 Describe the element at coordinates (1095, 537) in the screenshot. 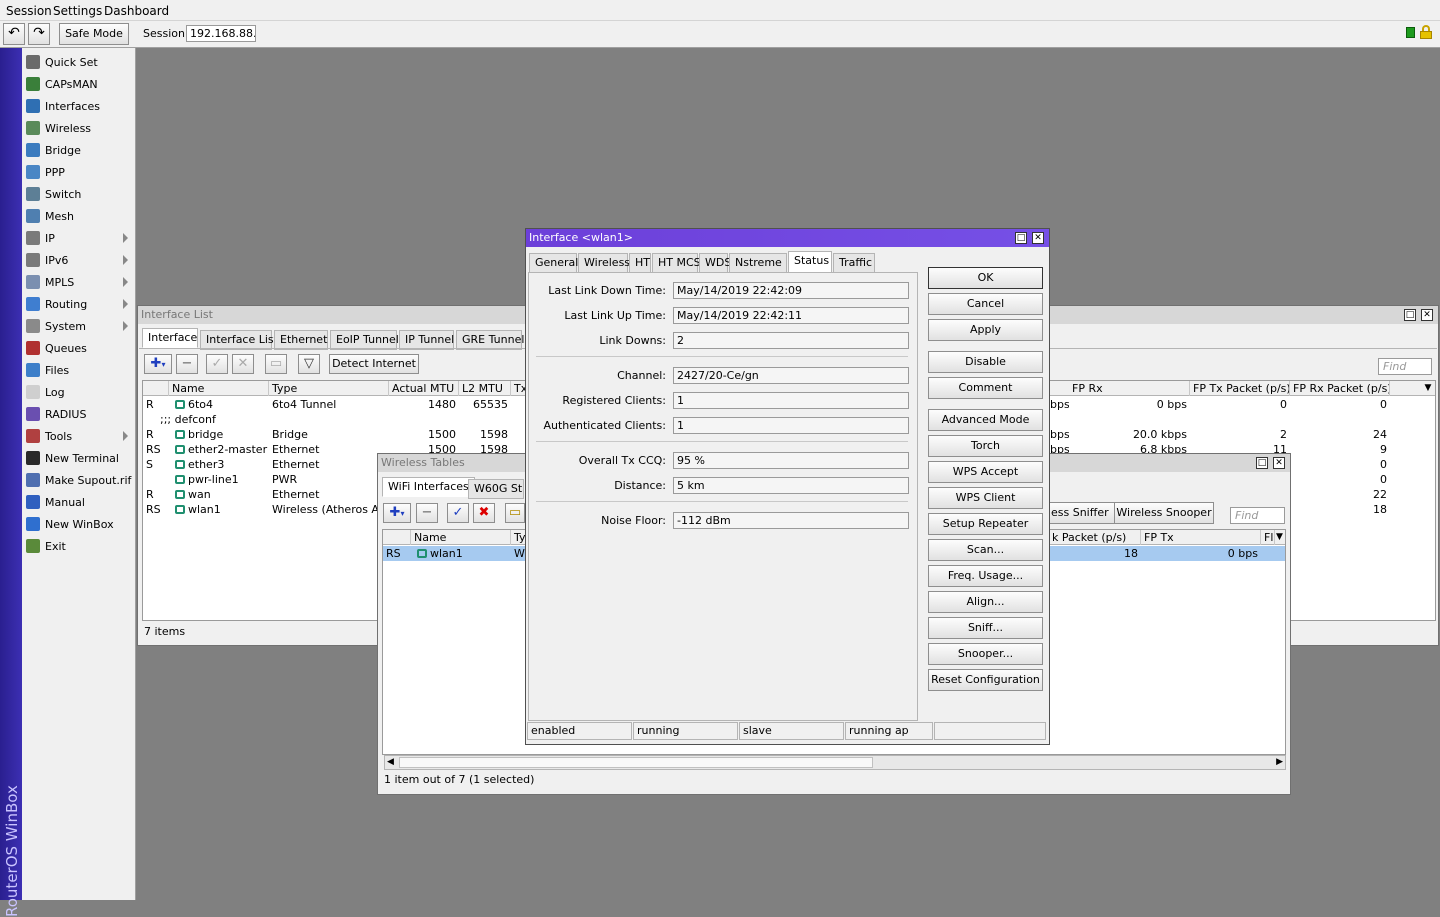

I see `column-header: k Packet (p/s)` at that location.